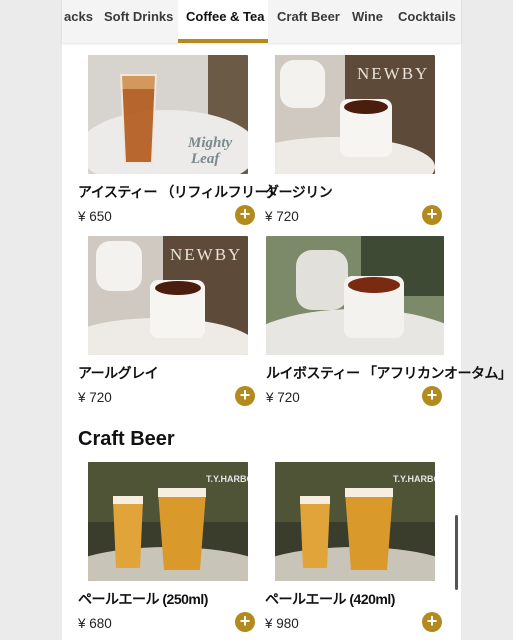 This screenshot has height=640, width=513. Describe the element at coordinates (299, 192) in the screenshot. I see `item-title: ダージリン` at that location.